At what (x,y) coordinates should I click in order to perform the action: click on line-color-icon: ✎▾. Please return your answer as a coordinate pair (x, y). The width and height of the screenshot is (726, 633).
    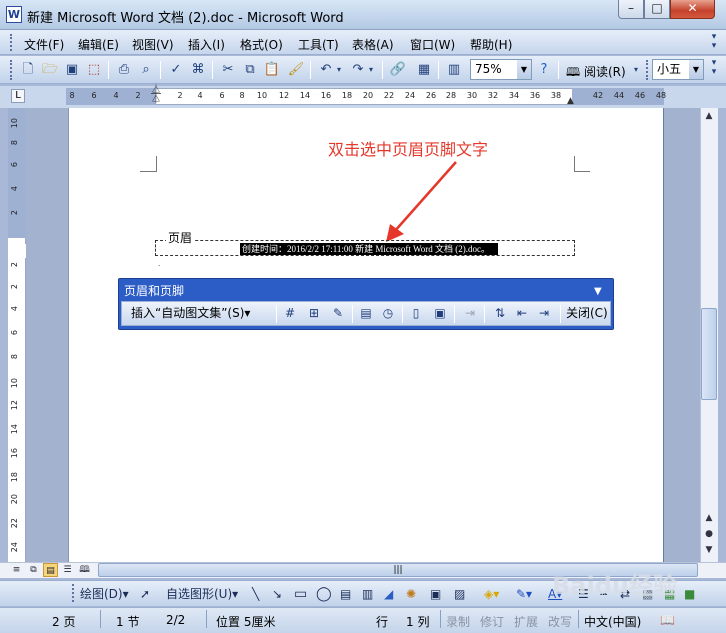
    Looking at the image, I should click on (524, 594).